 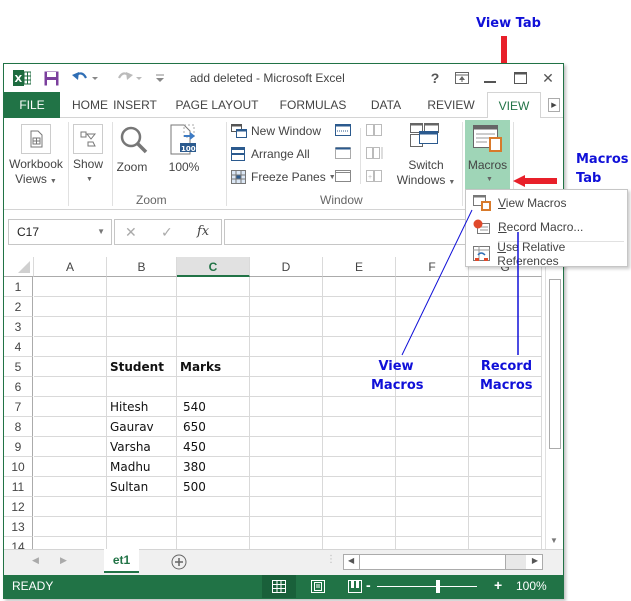 I want to click on arrange-all-button: Arrange All, so click(x=270, y=154).